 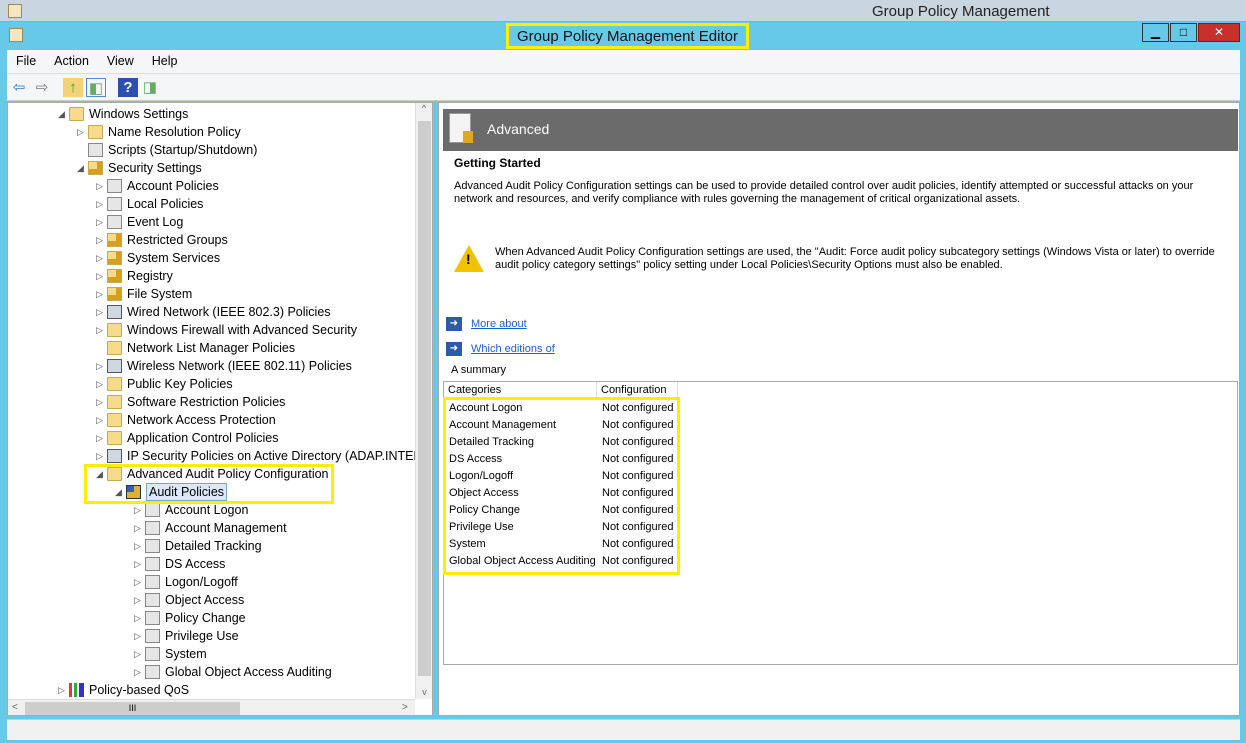 What do you see at coordinates (42, 87) in the screenshot?
I see `forward-icon: ⇨` at bounding box center [42, 87].